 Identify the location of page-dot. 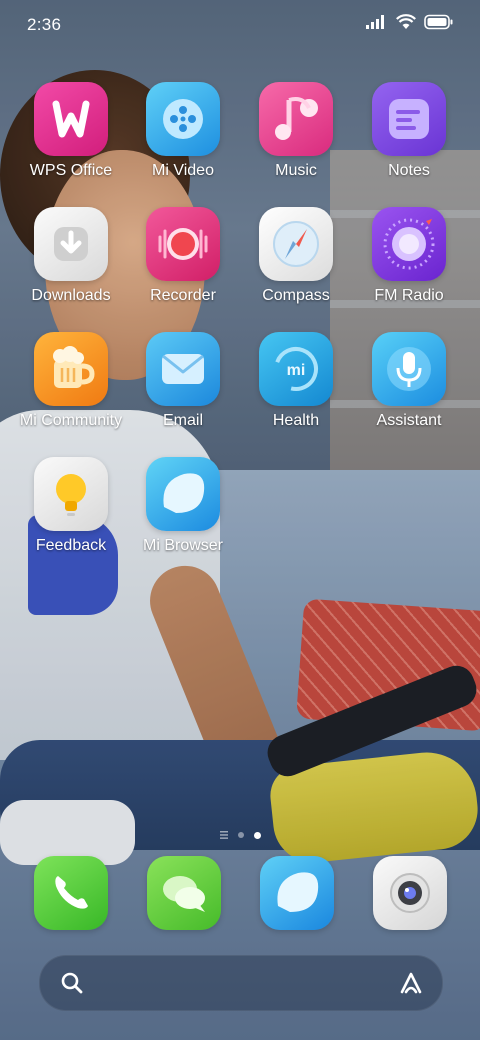
(240, 835).